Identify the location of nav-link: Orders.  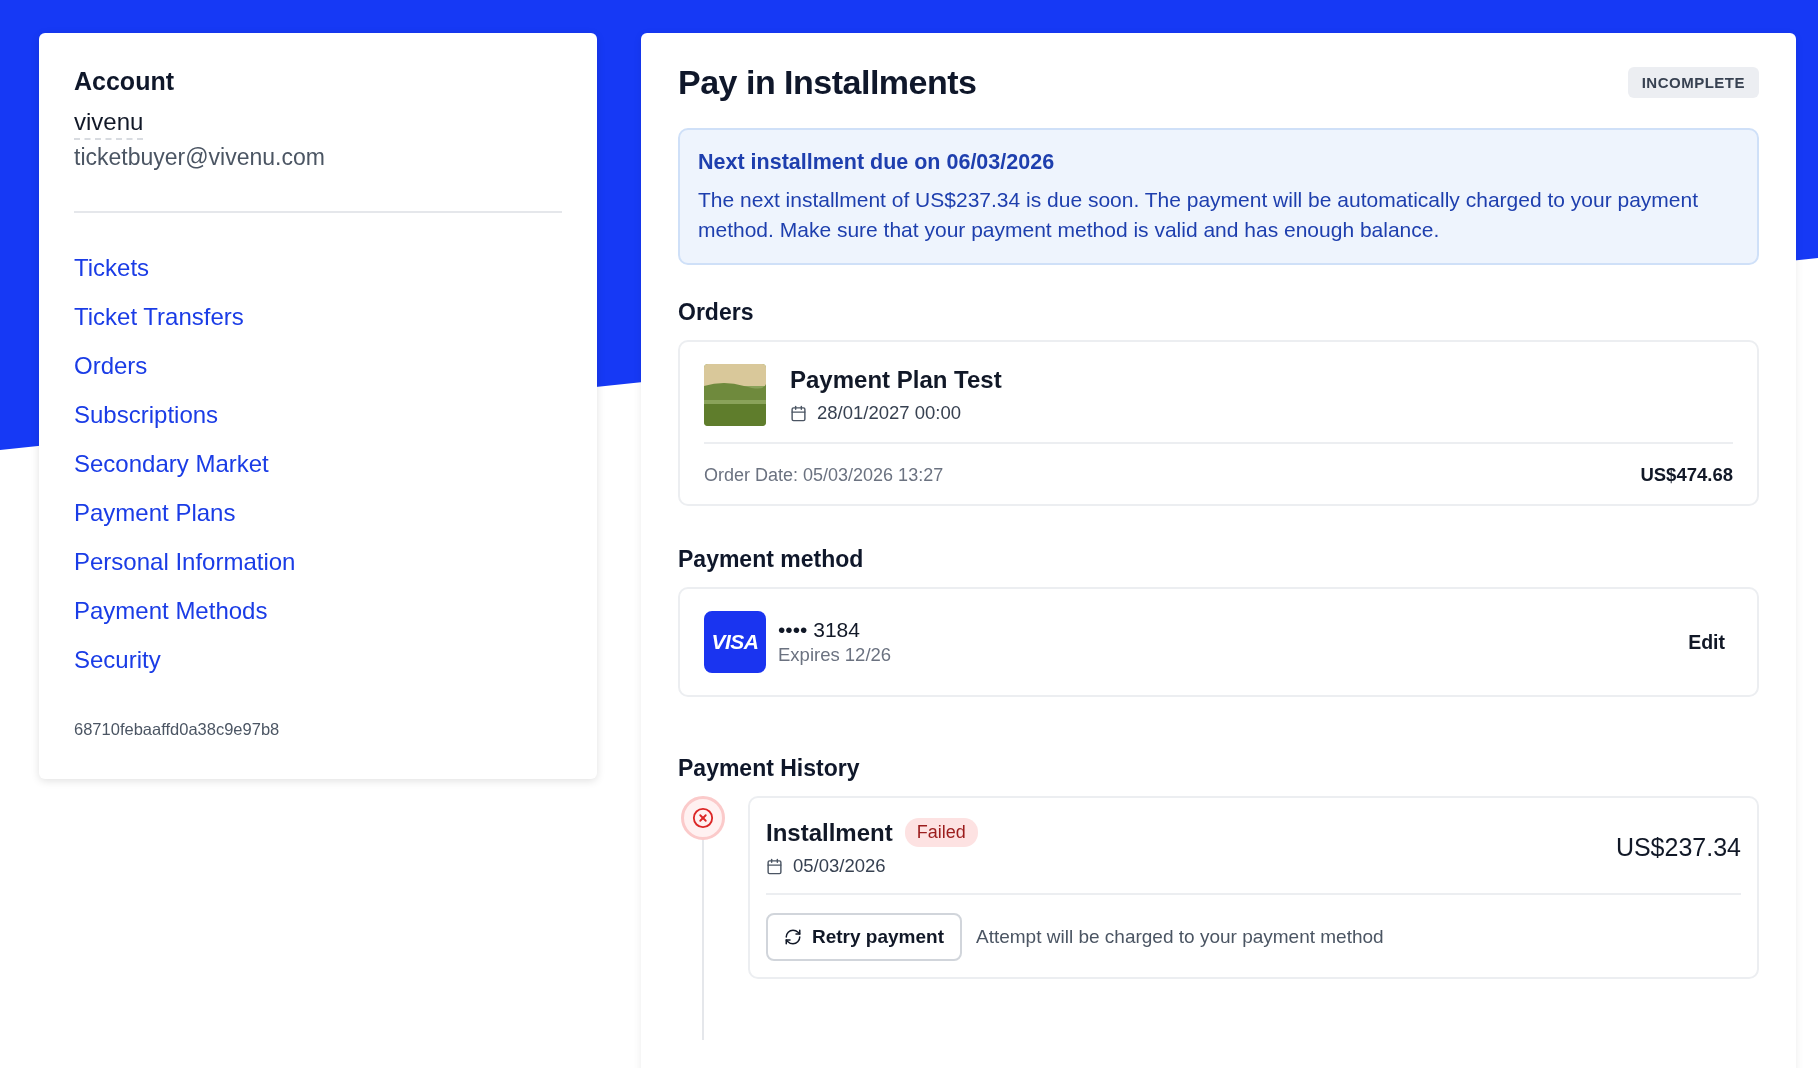
(111, 365).